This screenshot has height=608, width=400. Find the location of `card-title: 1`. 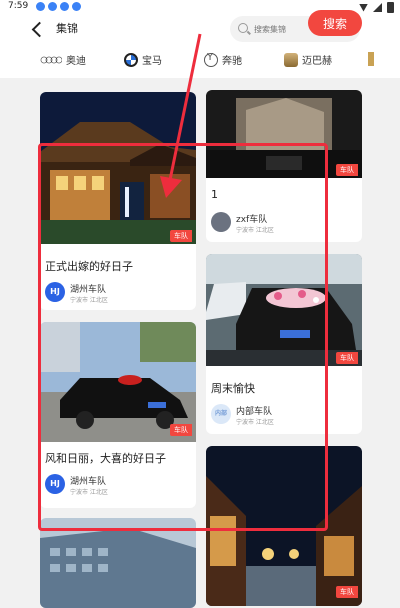

card-title: 1 is located at coordinates (214, 194).